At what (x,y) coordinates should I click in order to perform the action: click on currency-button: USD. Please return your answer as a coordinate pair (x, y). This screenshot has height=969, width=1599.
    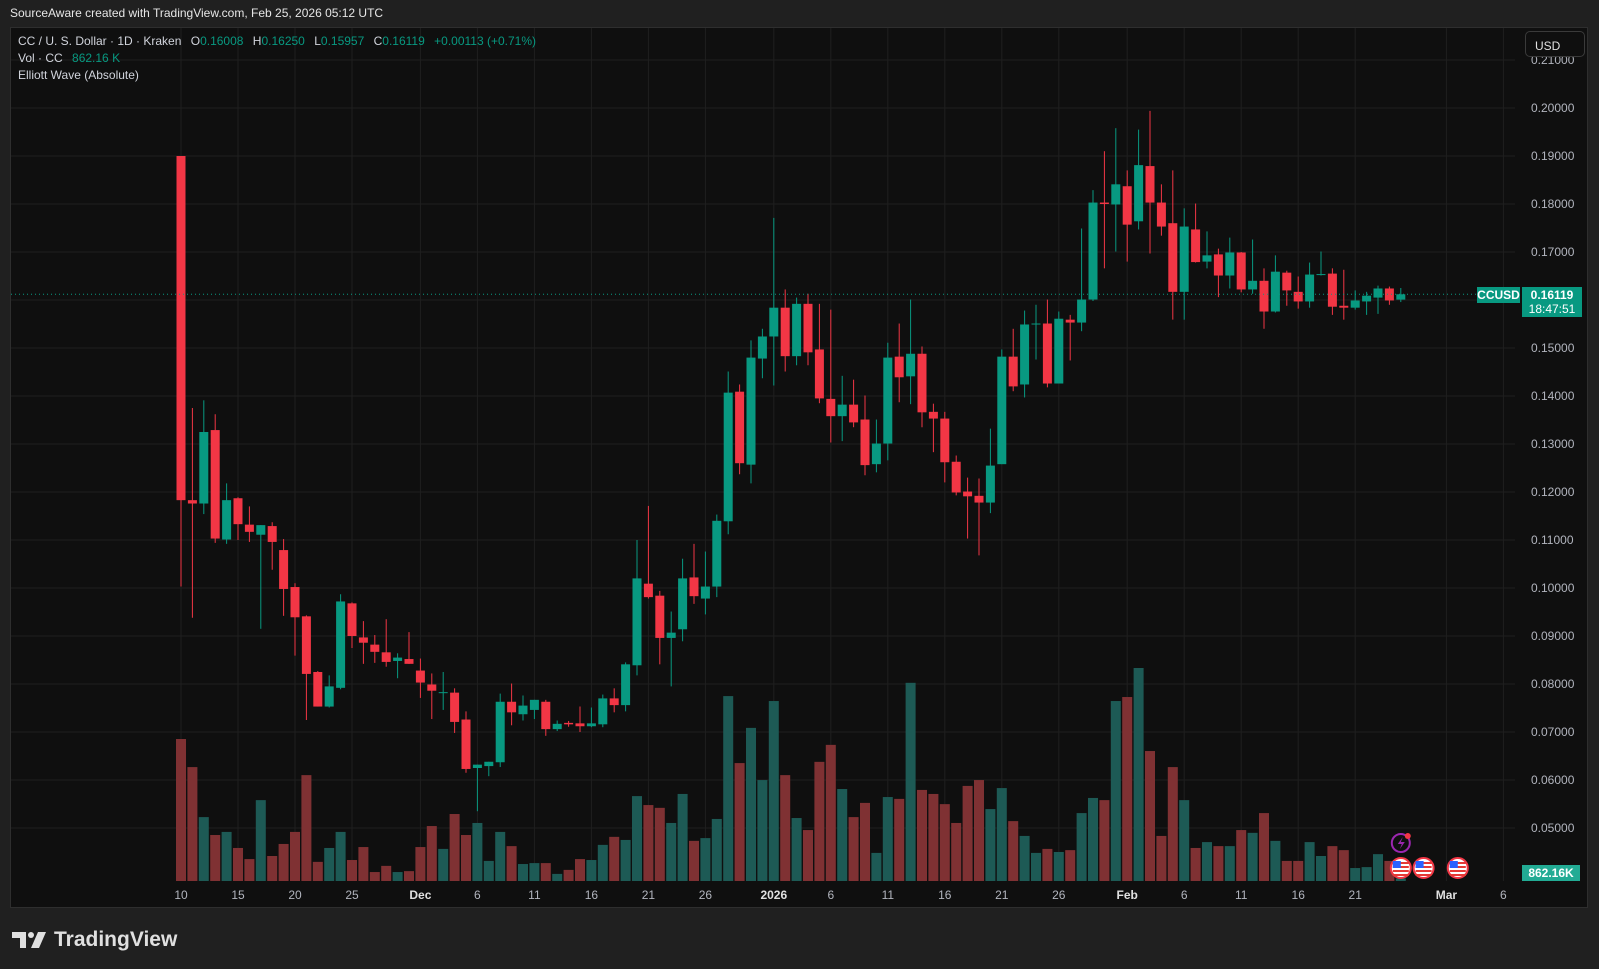
    Looking at the image, I should click on (1555, 44).